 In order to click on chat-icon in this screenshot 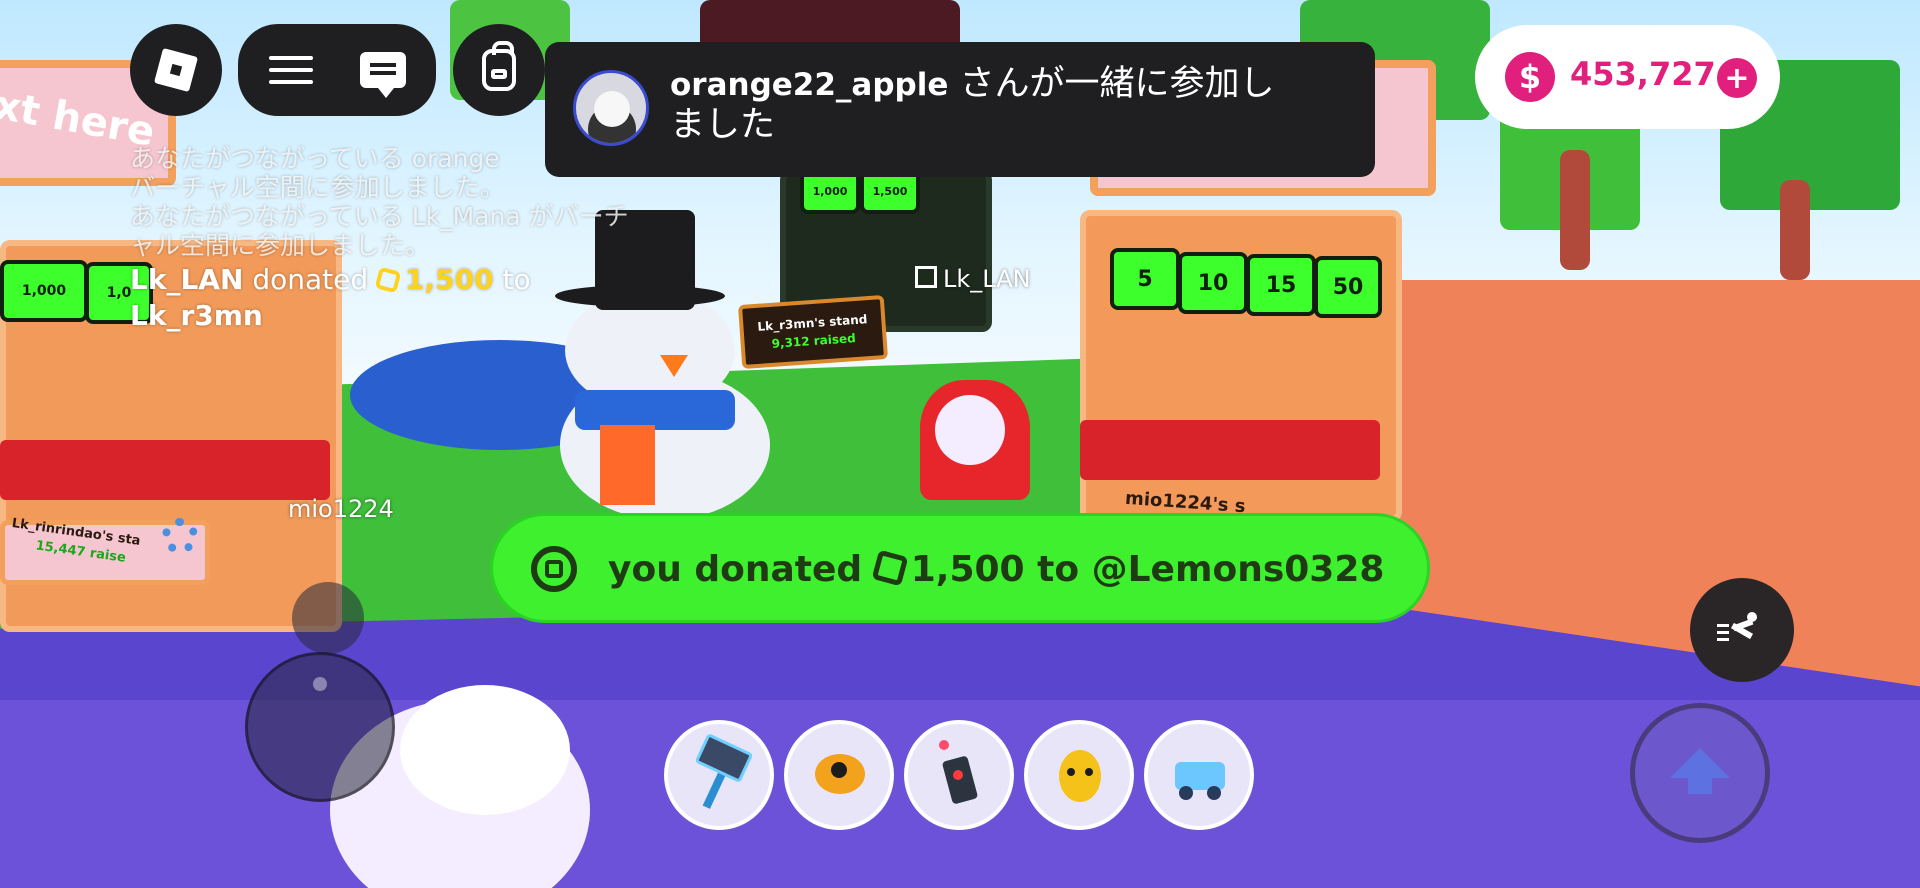, I will do `click(383, 70)`.